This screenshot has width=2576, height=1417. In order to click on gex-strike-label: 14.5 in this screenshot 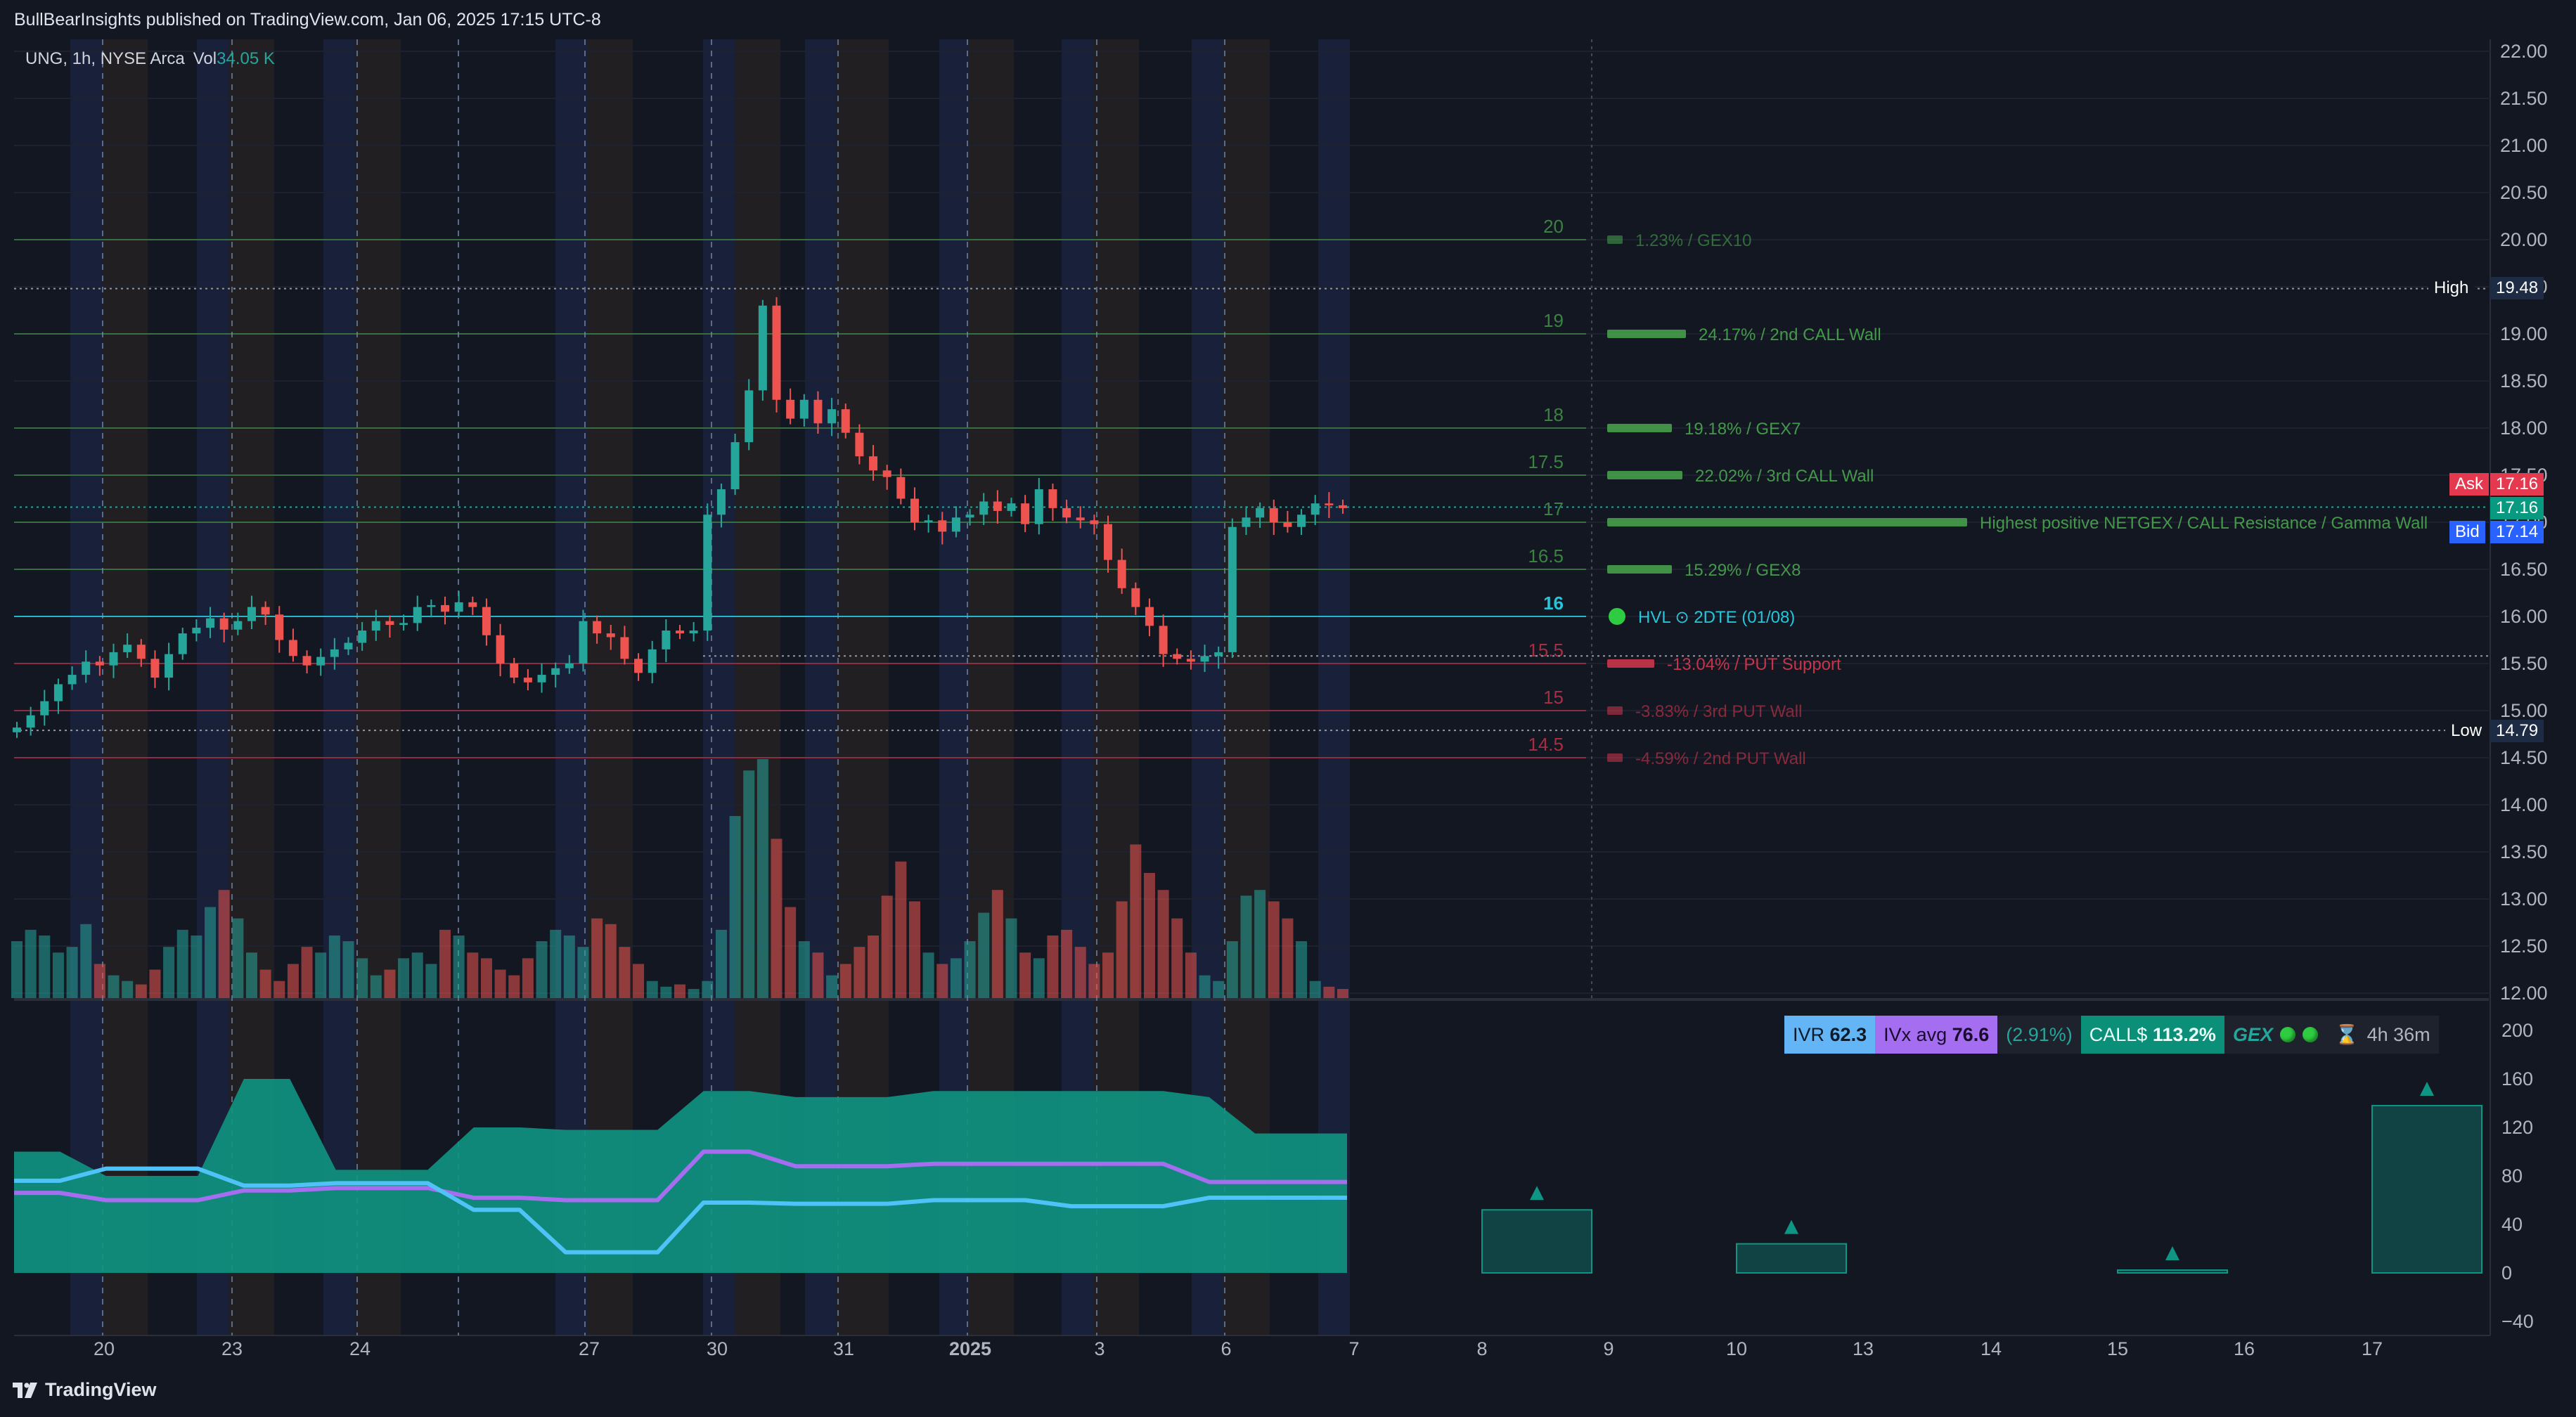, I will do `click(1546, 744)`.